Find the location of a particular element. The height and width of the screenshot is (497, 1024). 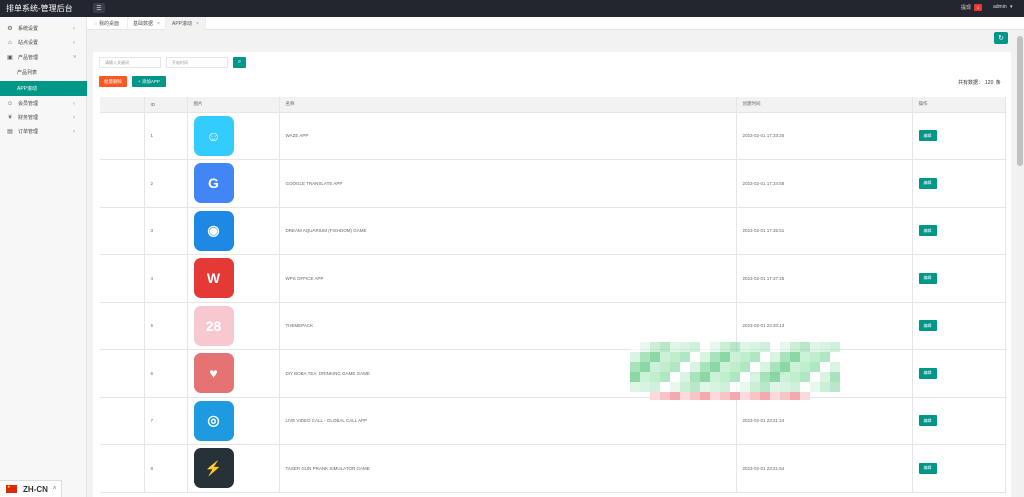

tab-bar: ◌ 我的桌面 基础数据 × APP滚动 × is located at coordinates (555, 23).